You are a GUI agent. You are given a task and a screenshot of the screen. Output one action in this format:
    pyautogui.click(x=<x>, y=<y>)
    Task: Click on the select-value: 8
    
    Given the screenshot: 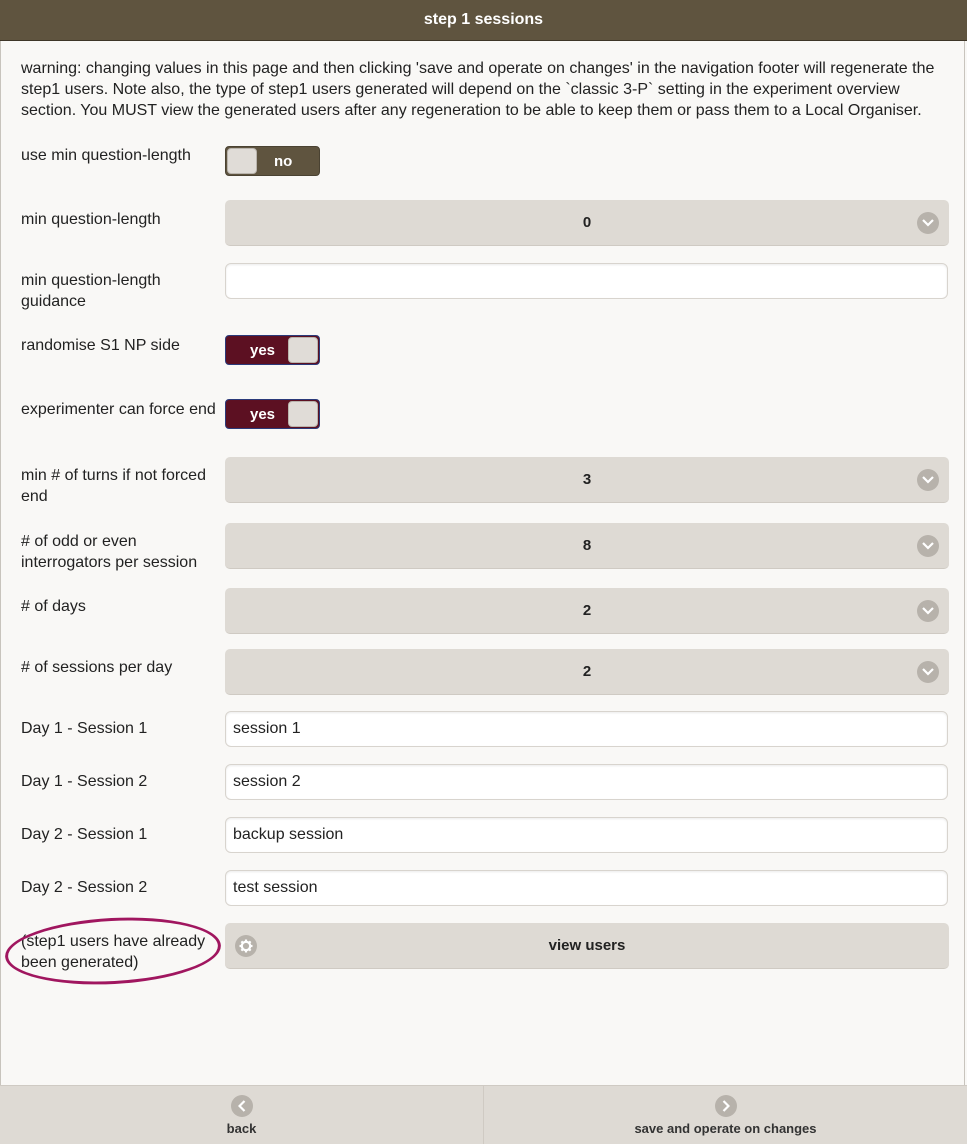 What is the action you would take?
    pyautogui.click(x=587, y=545)
    